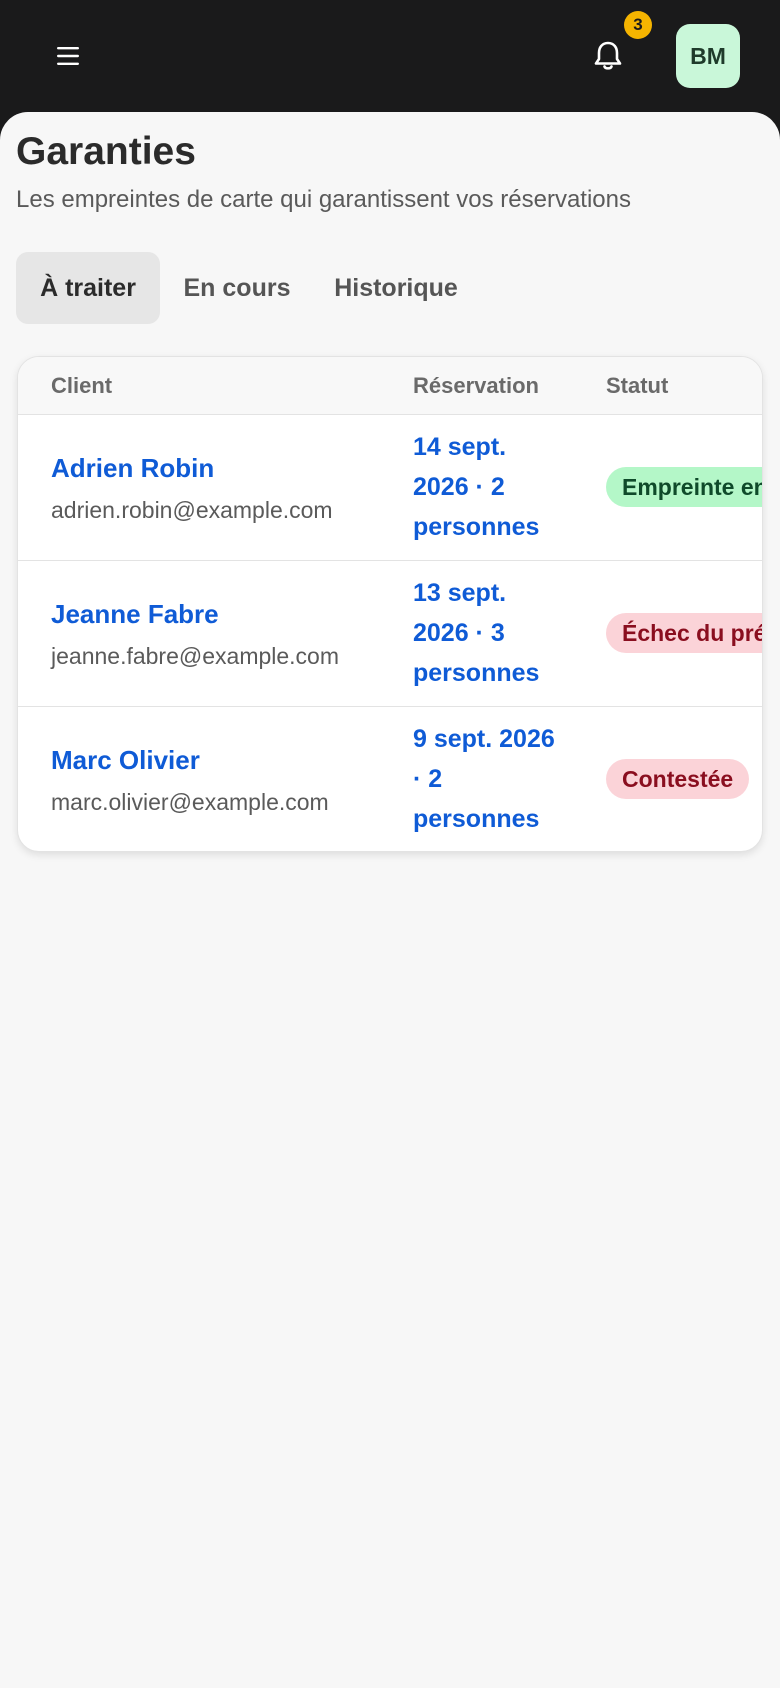 This screenshot has height=1688, width=780. What do you see at coordinates (638, 25) in the screenshot?
I see `notification-count-badge: 3` at bounding box center [638, 25].